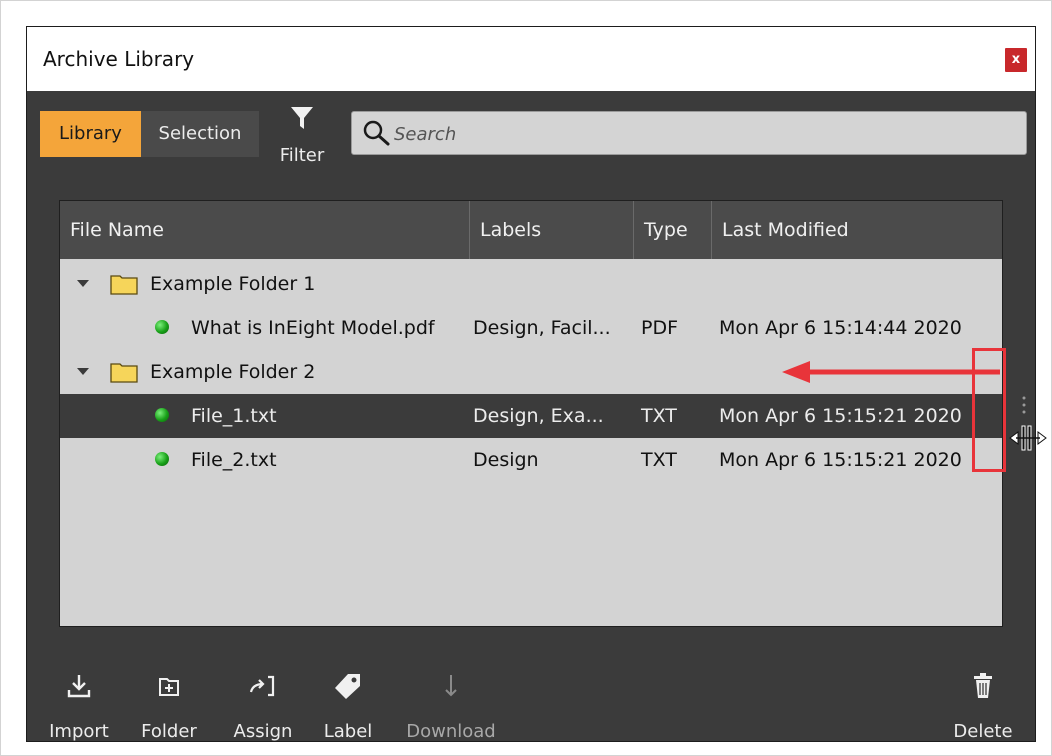  Describe the element at coordinates (989, 410) in the screenshot. I see `annotation-highlight-box` at that location.